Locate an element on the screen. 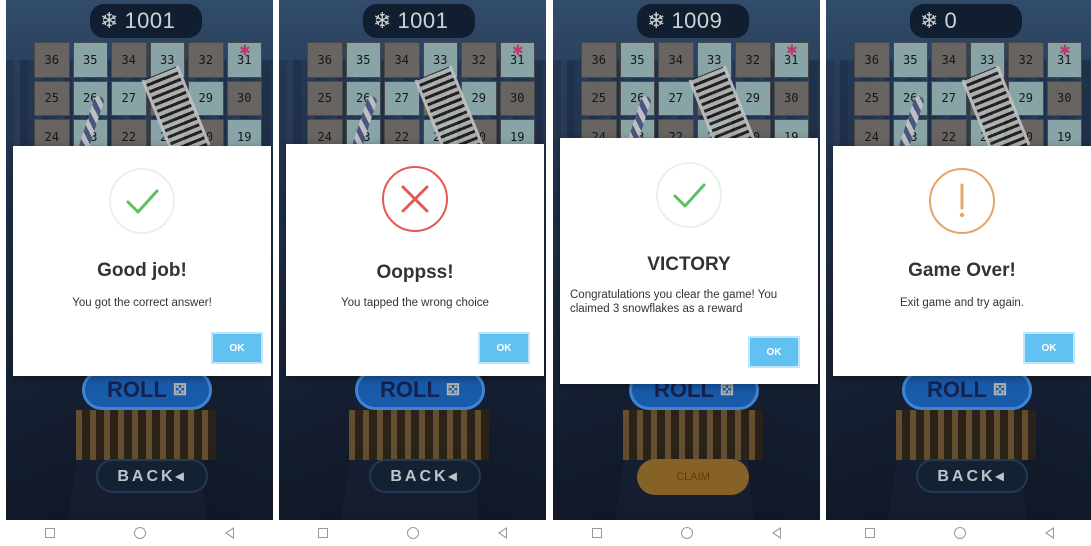 The width and height of the screenshot is (1091, 546). result-dialog: Game Over! Exit game and try again. OK is located at coordinates (962, 261).